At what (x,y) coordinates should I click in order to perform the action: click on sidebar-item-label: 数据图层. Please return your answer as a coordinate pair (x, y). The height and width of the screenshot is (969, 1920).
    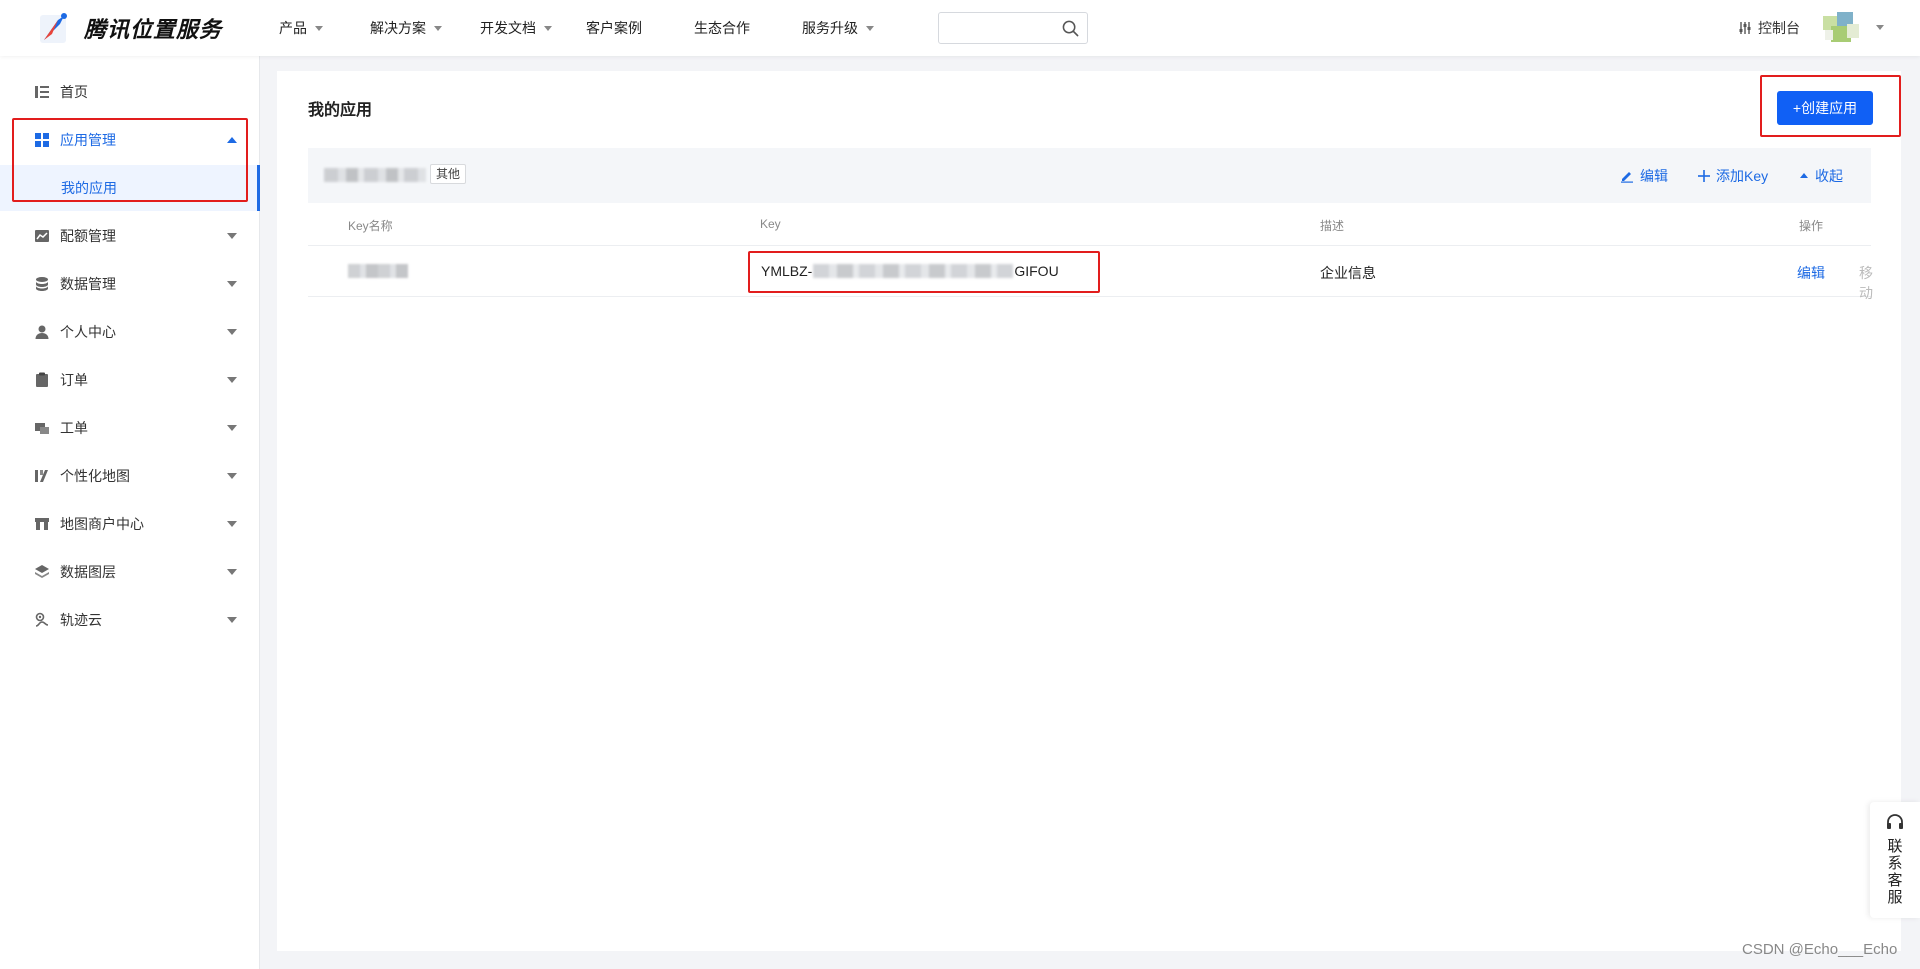
    Looking at the image, I should click on (88, 572).